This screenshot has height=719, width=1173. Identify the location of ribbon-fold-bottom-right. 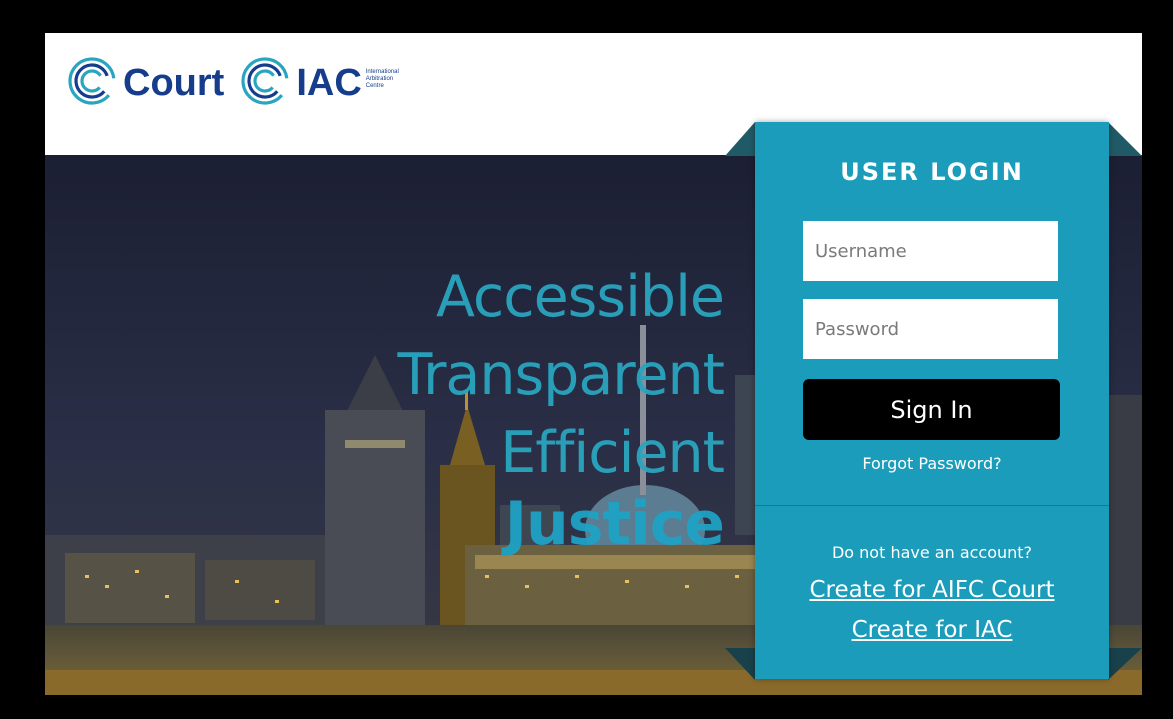
(1125, 664).